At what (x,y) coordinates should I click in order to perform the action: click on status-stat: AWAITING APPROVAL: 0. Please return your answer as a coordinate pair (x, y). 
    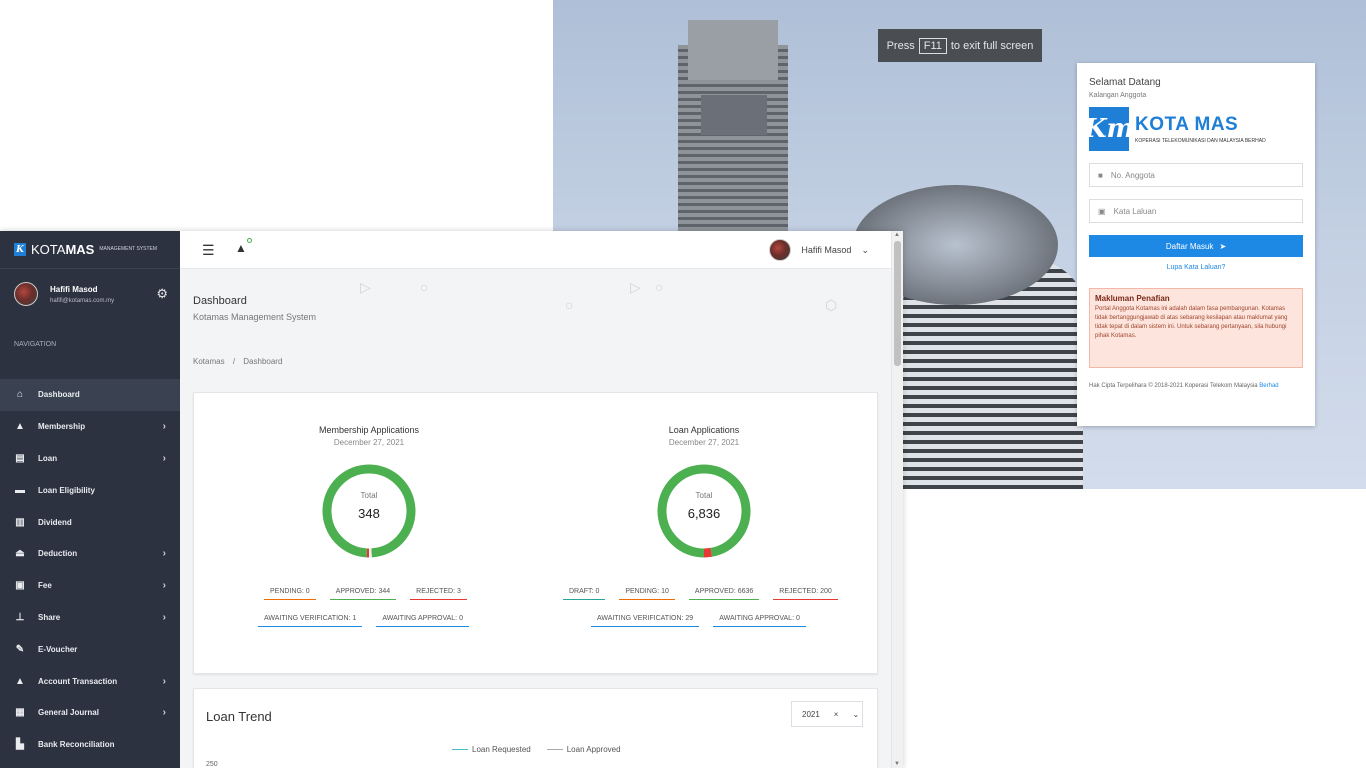
    Looking at the image, I should click on (422, 621).